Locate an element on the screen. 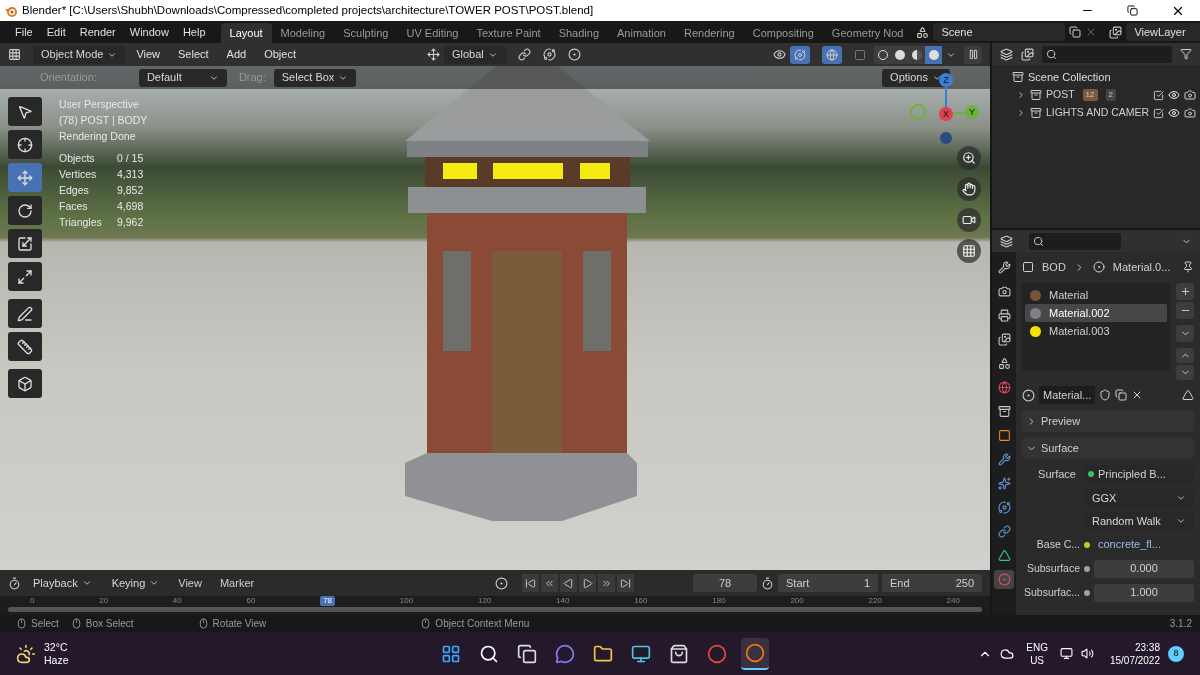 This screenshot has height=675, width=1200. visibility-icon is located at coordinates (779, 54).